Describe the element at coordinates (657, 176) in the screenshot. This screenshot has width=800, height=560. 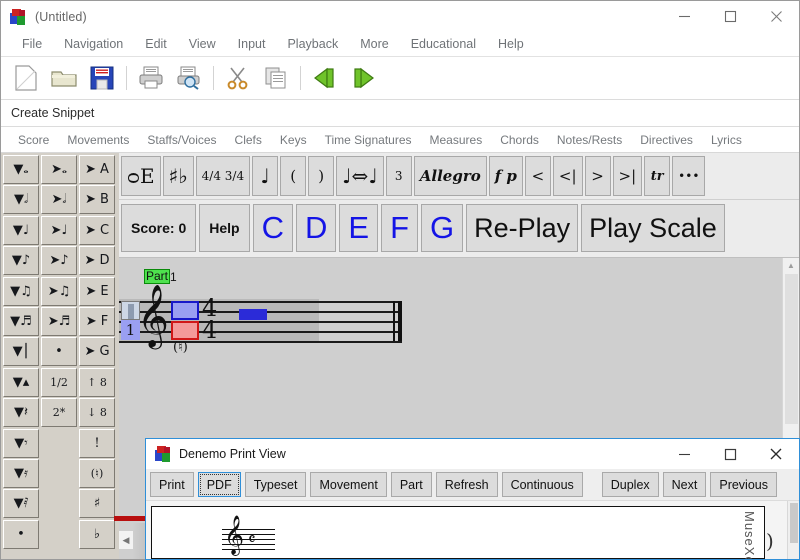
I see `trill-button: tr` at that location.